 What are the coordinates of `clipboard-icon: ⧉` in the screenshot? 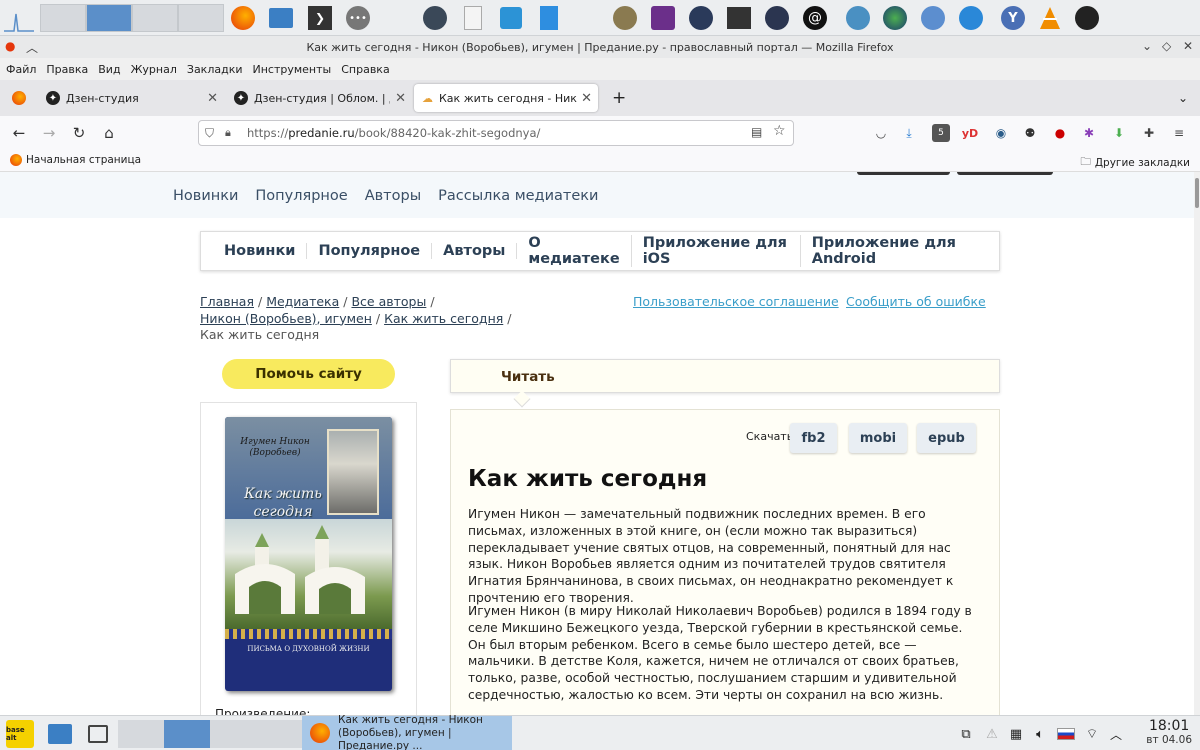 It's located at (966, 734).